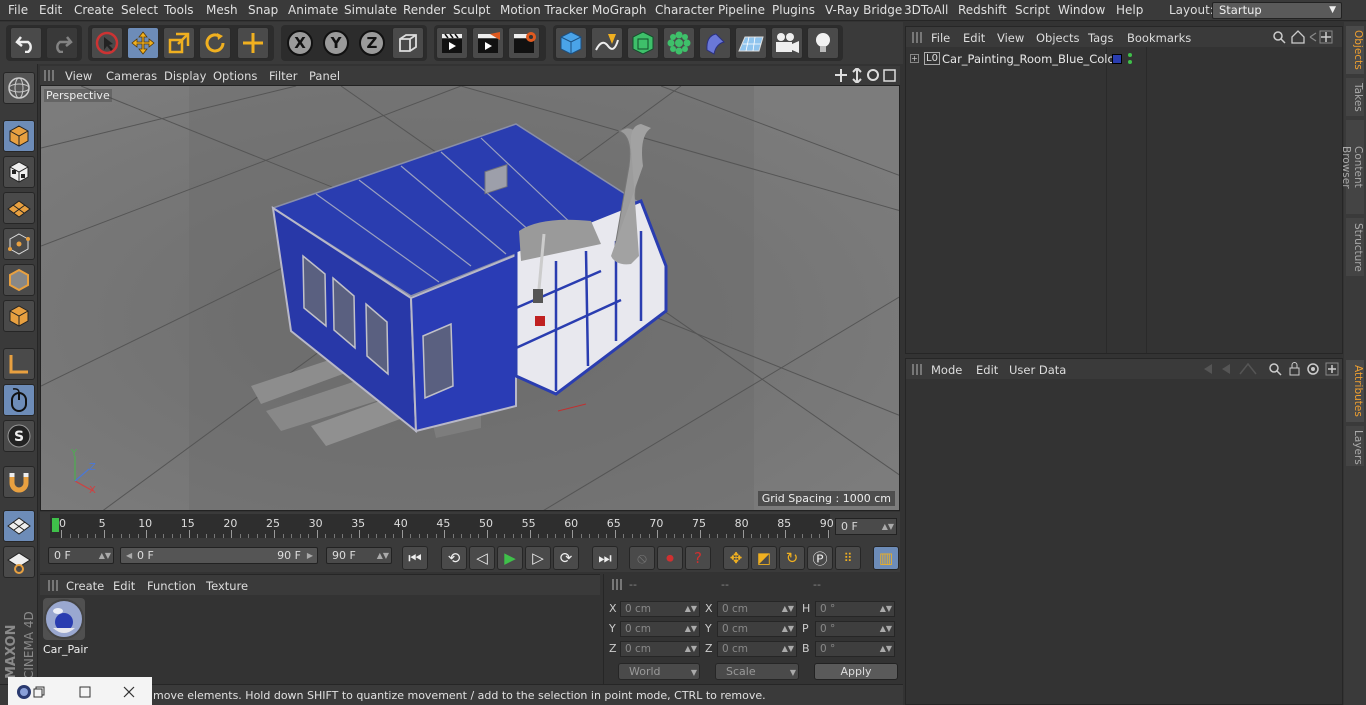  Describe the element at coordinates (442, 526) in the screenshot. I see `timeline-ruler: 0 5 10 15 20 25 30 35 40 45 50 55 60 65 70 75 80 85 90` at that location.